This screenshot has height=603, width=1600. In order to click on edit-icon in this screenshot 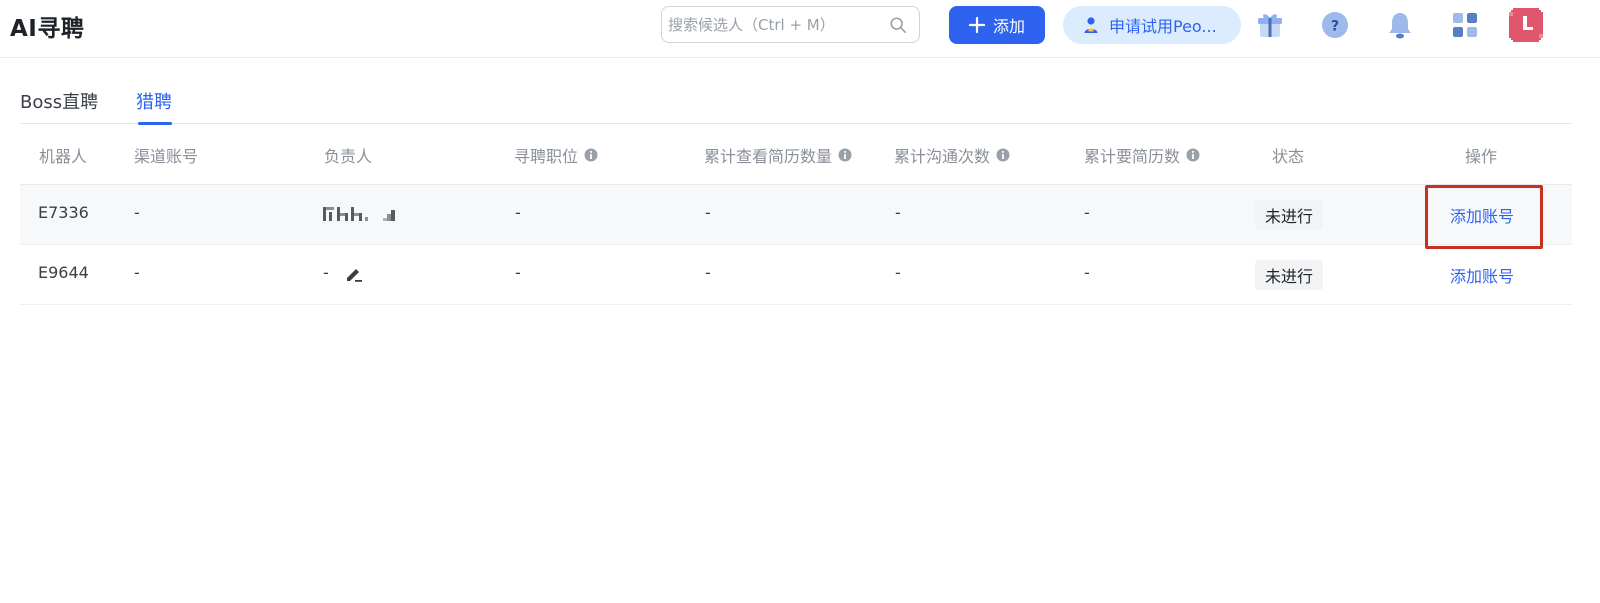, I will do `click(354, 274)`.